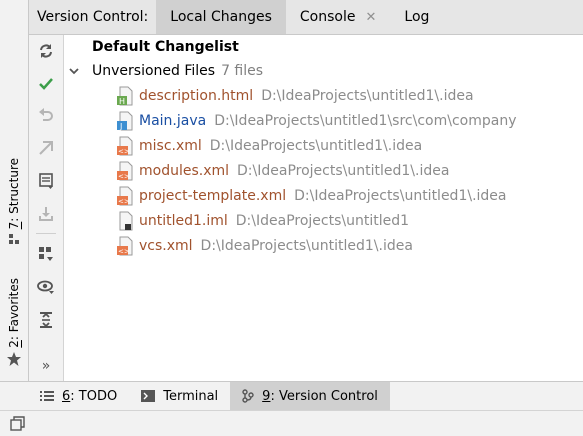 The width and height of the screenshot is (583, 436). I want to click on structure-tool-button: 7: Structure, so click(14, 201).